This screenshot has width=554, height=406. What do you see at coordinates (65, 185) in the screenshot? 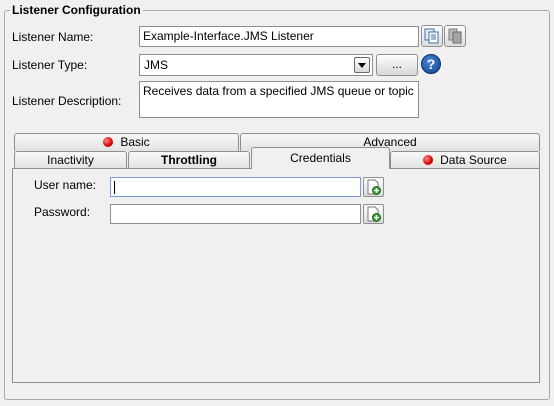
I see `username-label: User name:` at bounding box center [65, 185].